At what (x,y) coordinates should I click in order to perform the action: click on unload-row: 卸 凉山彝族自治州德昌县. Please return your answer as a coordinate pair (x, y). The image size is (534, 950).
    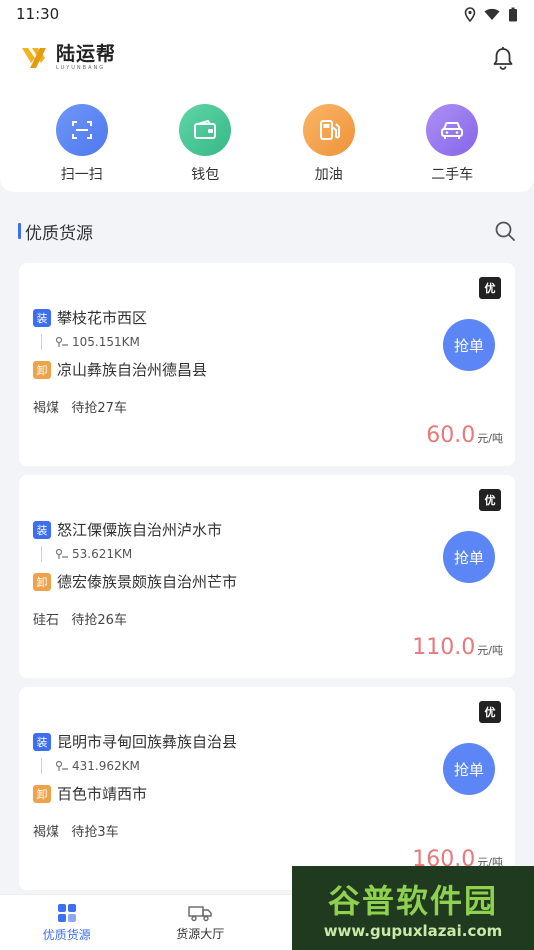
    Looking at the image, I should click on (120, 369).